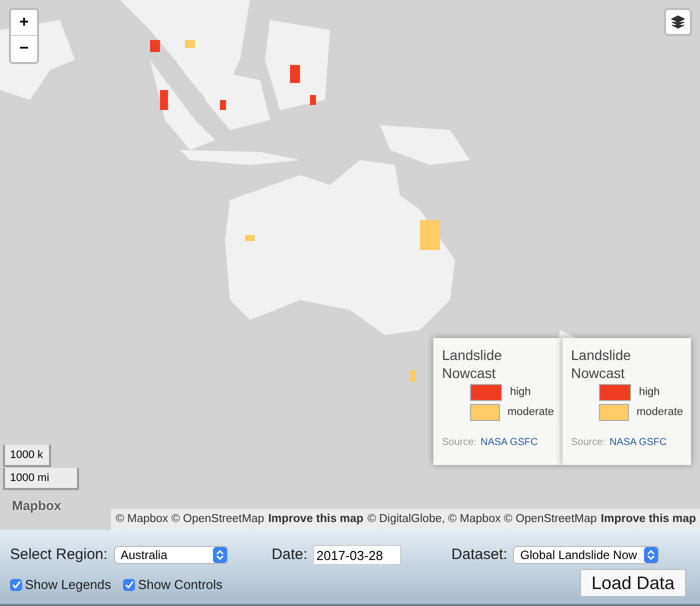 The image size is (700, 606). I want to click on date-label: Date:, so click(290, 555).